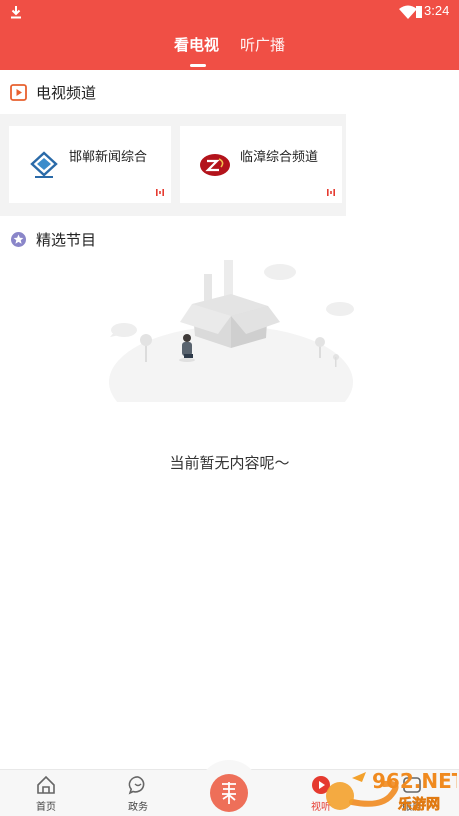 This screenshot has width=459, height=816. I want to click on nav-government: 政务, so click(138, 793).